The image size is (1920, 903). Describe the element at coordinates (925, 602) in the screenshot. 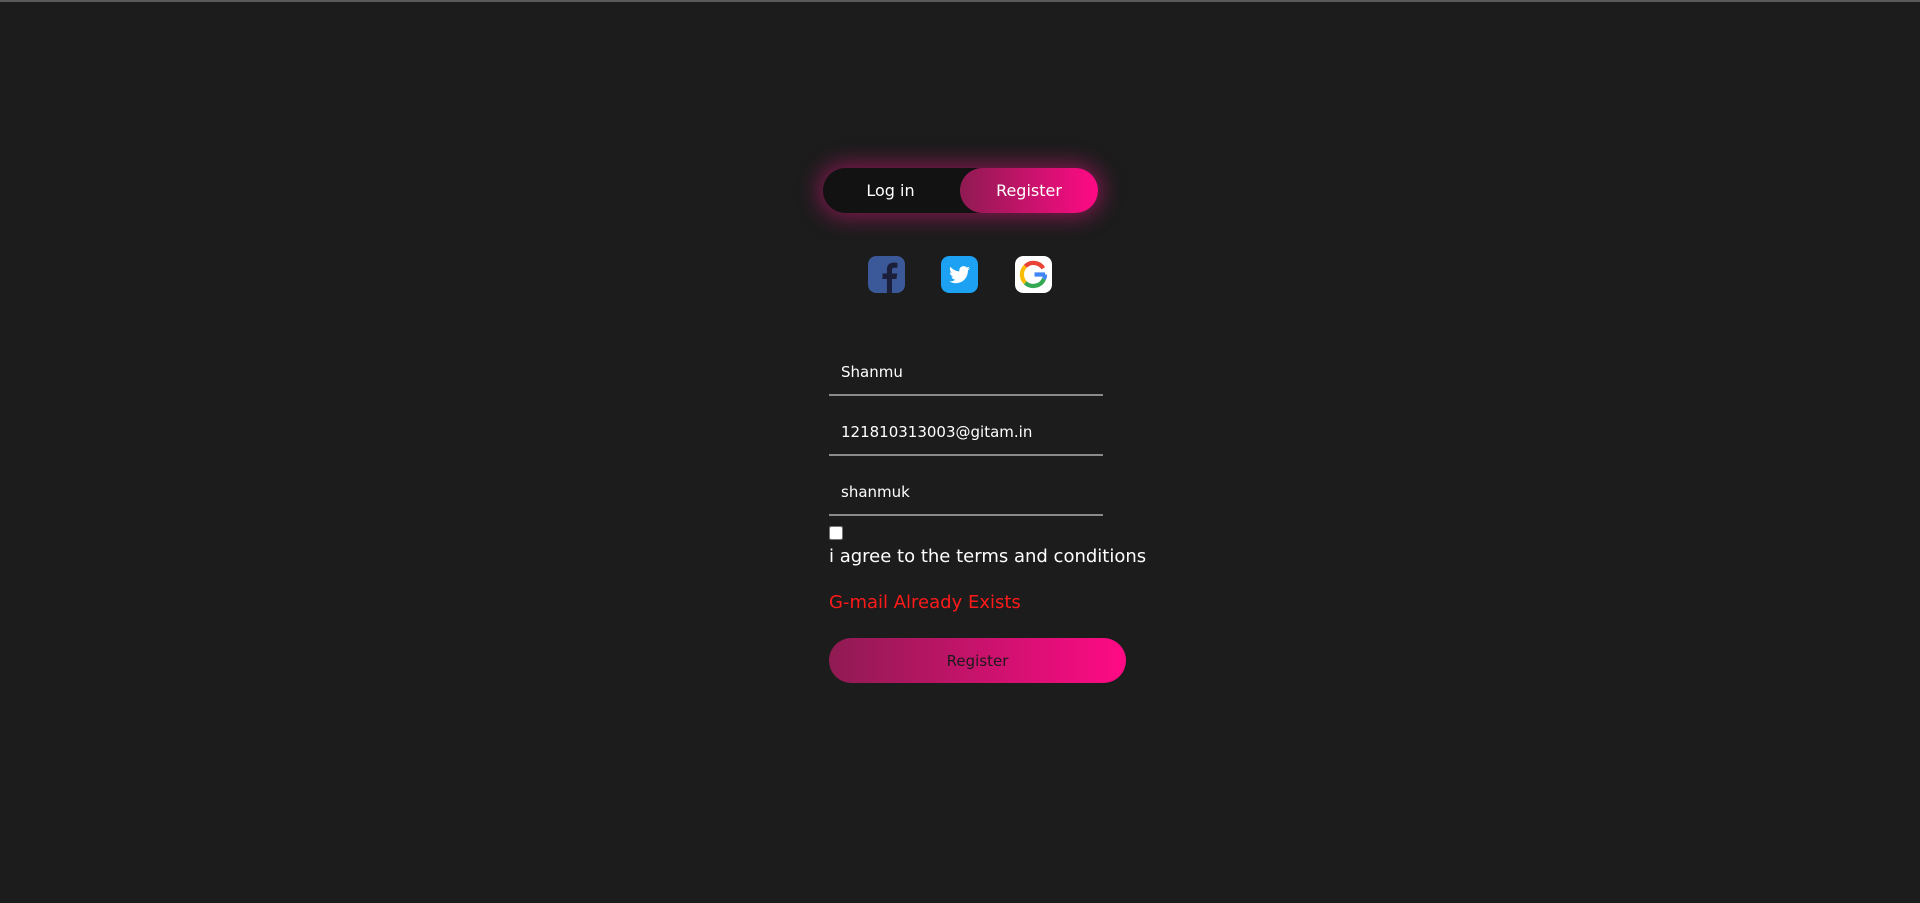

I see `error-message: G-mail Already Exists` at that location.